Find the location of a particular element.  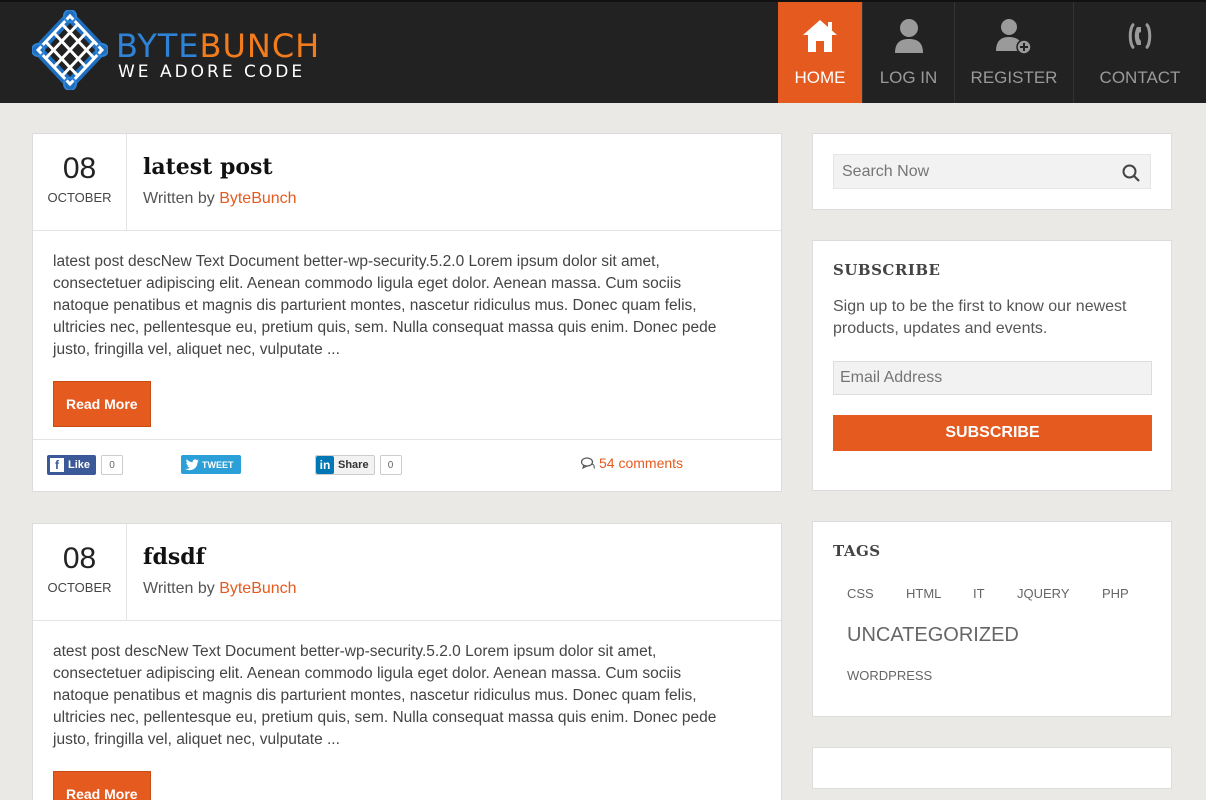

email-field-wrapper is located at coordinates (992, 378).